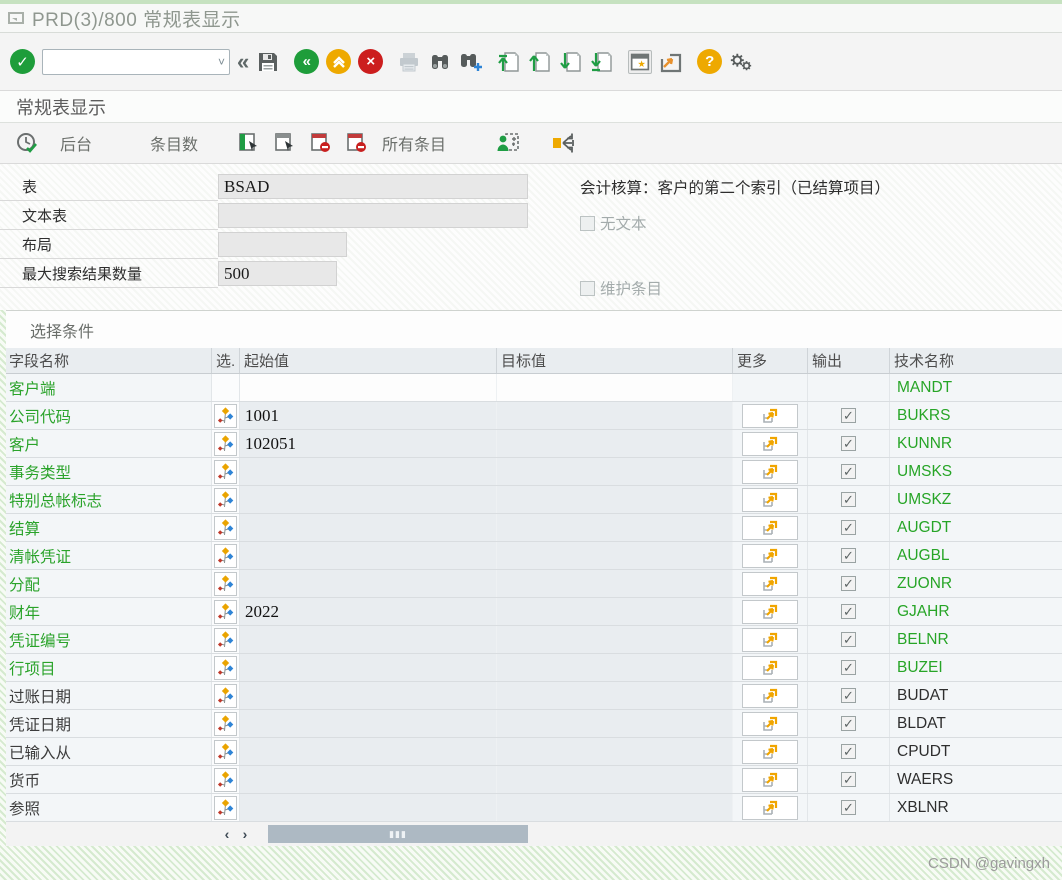  What do you see at coordinates (76, 143) in the screenshot?
I see `background-button: 后台` at bounding box center [76, 143].